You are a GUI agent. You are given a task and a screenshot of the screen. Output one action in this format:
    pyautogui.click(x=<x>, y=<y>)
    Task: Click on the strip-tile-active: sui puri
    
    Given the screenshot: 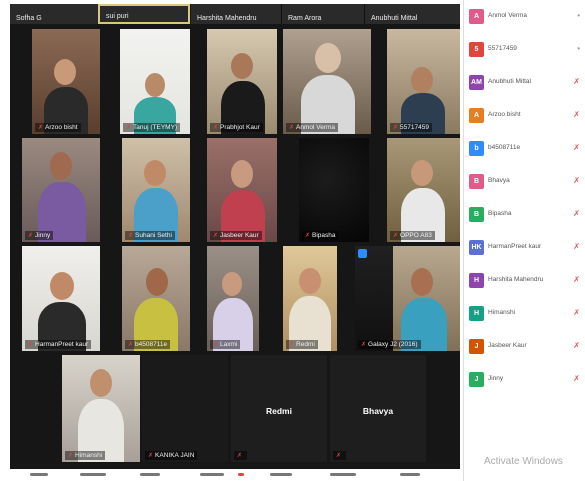 What is the action you would take?
    pyautogui.click(x=144, y=14)
    